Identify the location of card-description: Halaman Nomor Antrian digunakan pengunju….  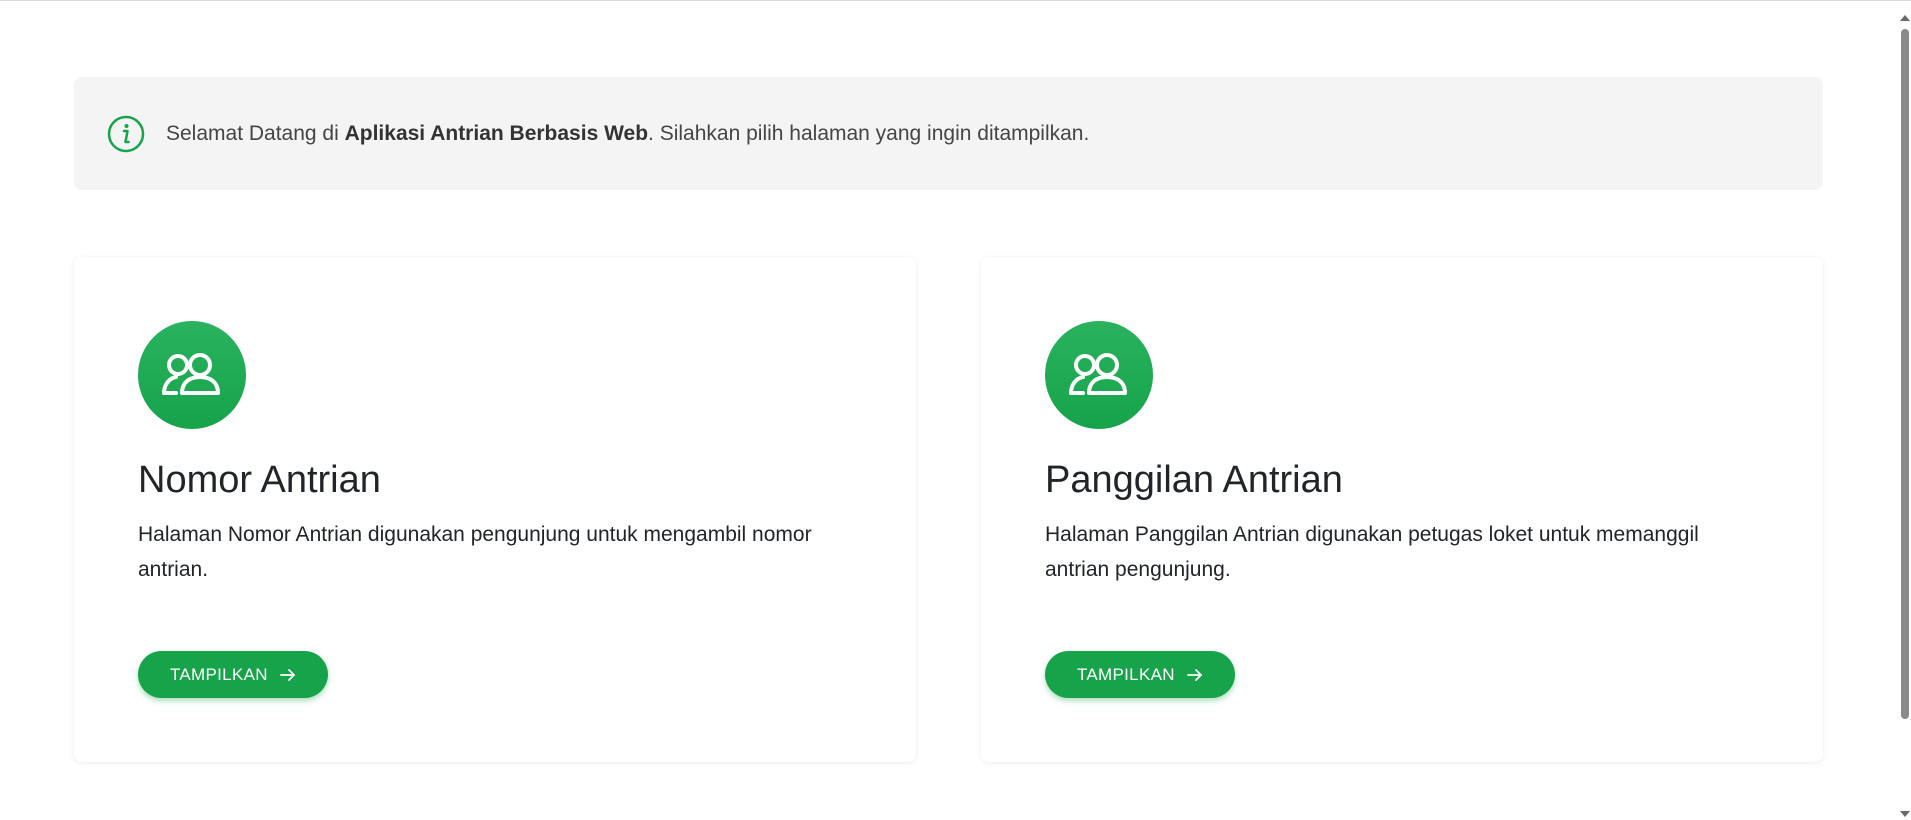
(475, 552).